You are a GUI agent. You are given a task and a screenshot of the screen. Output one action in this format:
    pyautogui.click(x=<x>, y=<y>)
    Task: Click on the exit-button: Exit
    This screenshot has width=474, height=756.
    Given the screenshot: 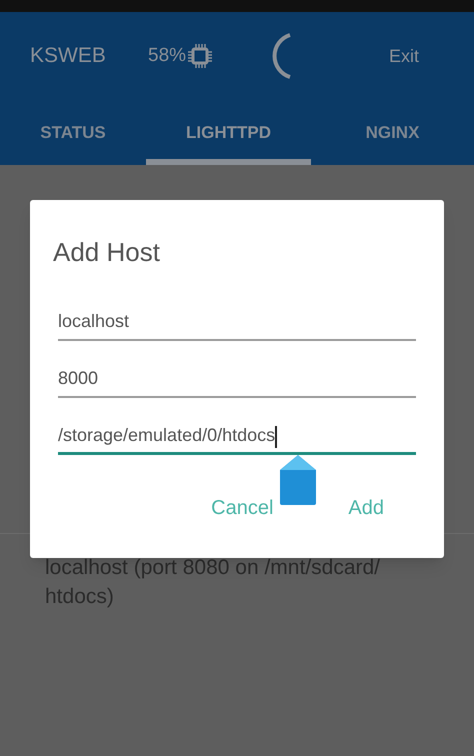 What is the action you would take?
    pyautogui.click(x=403, y=56)
    